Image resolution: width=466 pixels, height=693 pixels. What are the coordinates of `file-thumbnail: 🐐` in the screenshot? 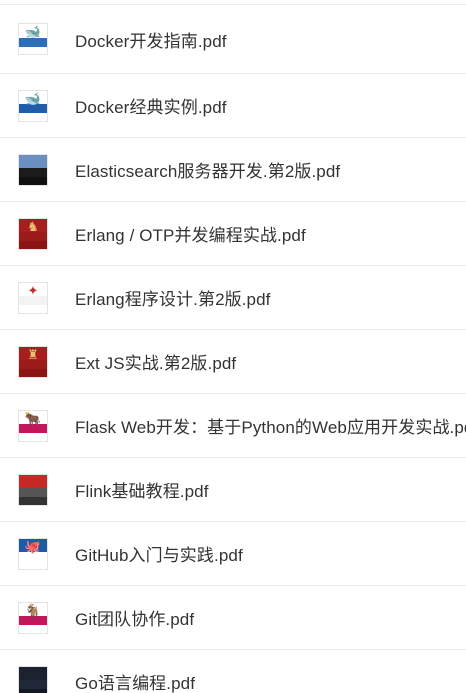 It's located at (33, 618).